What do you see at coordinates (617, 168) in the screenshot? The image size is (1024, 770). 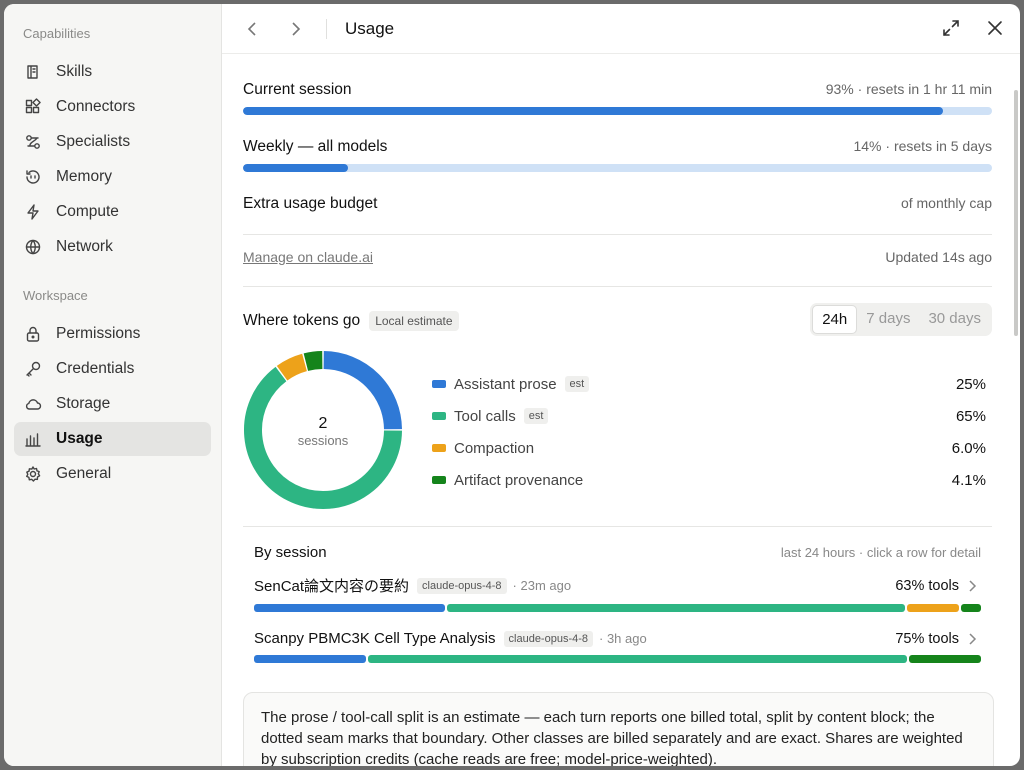 I see `weekly-bar` at bounding box center [617, 168].